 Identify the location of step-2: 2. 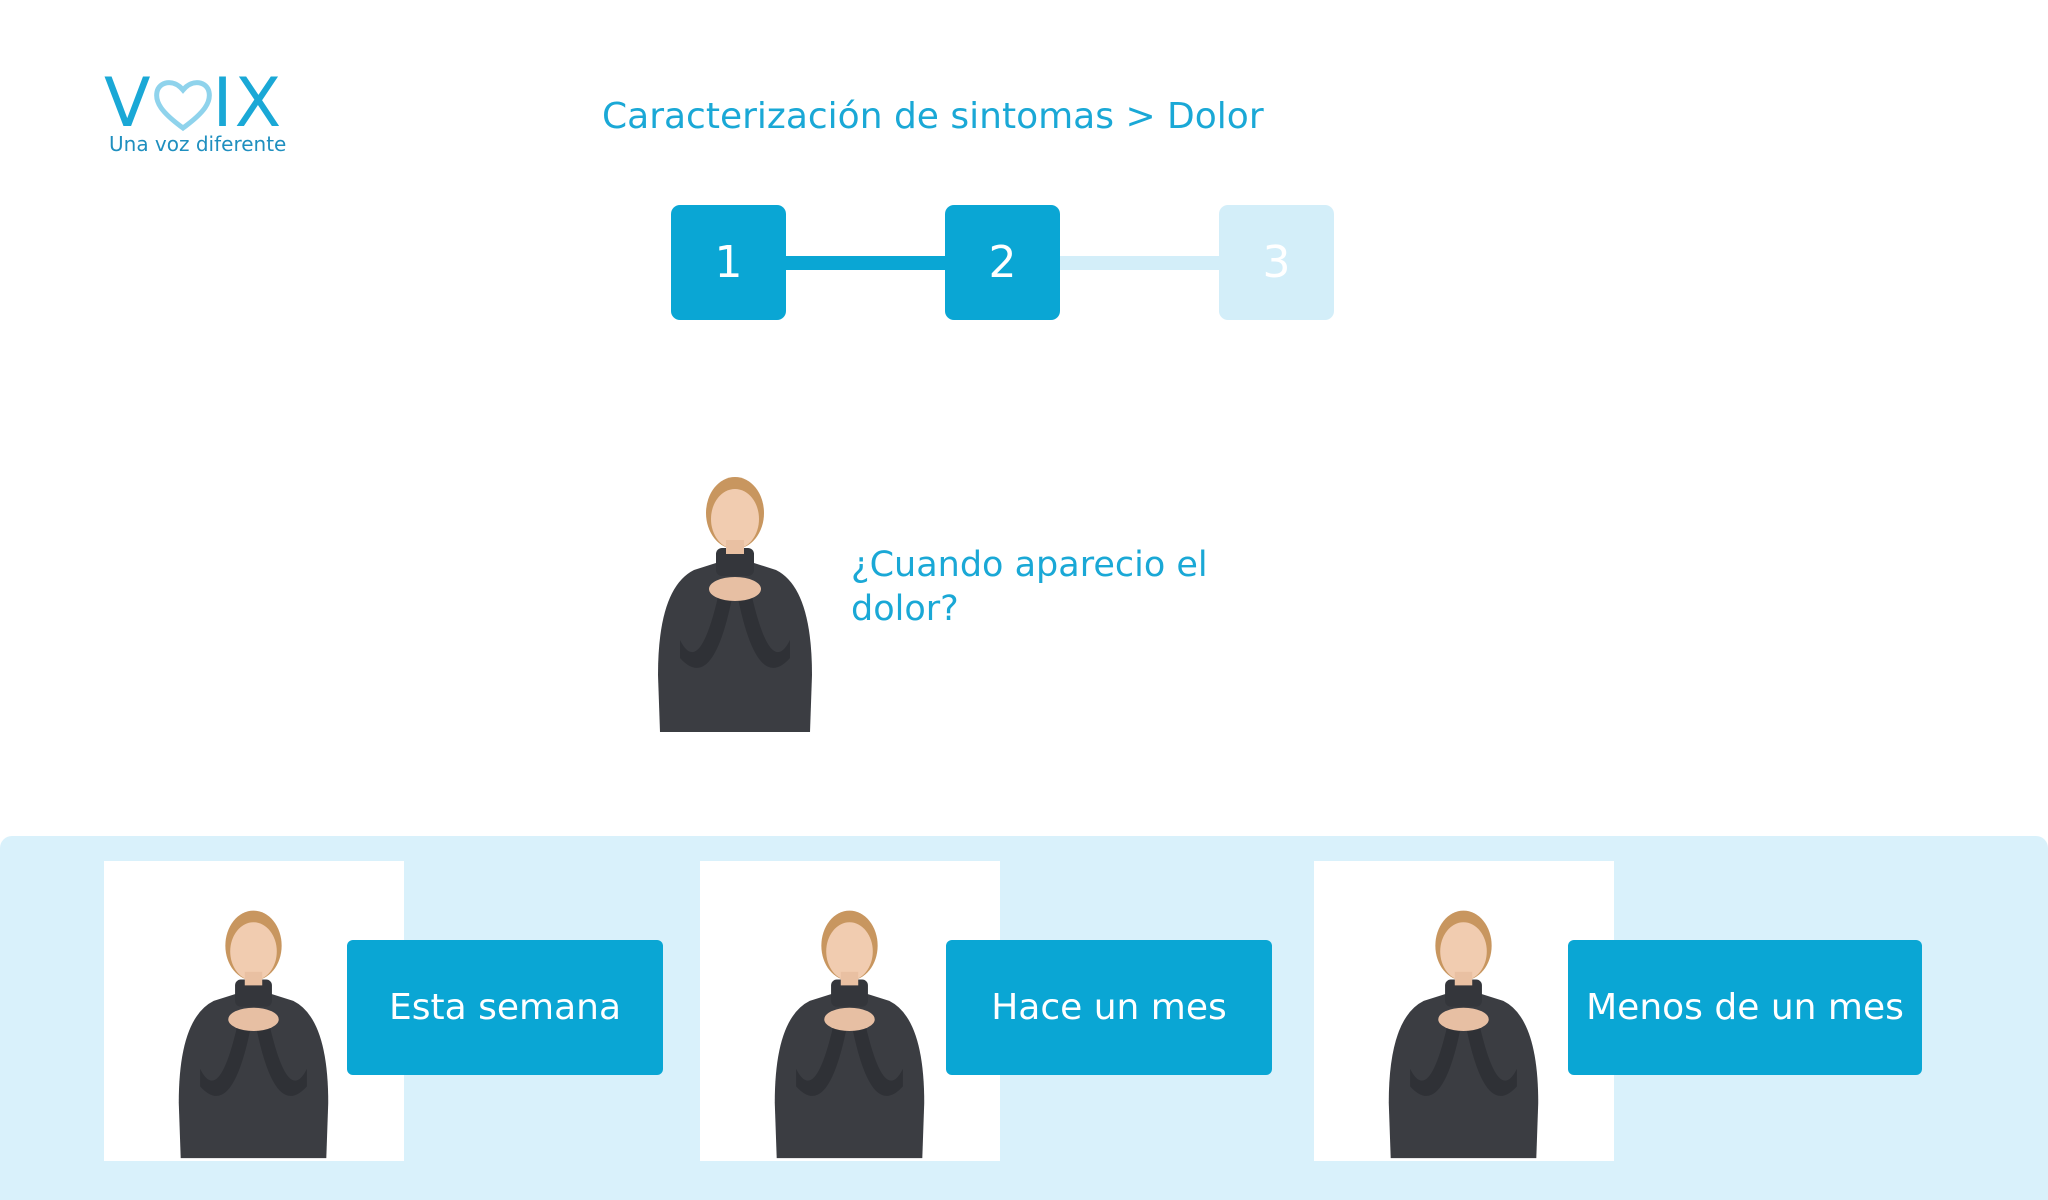
(1002, 262).